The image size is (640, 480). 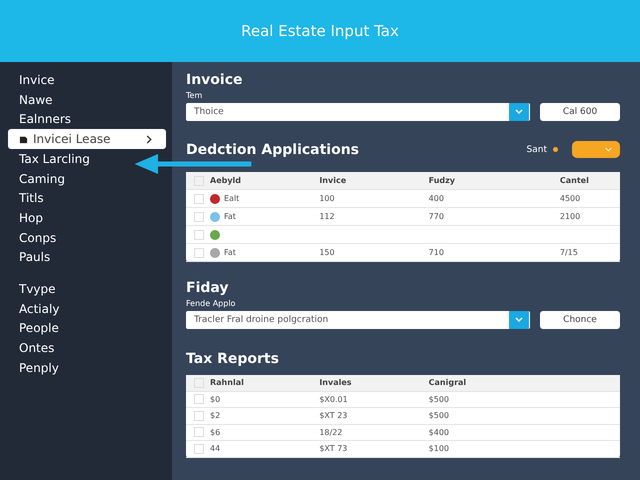 I want to click on table-cell-text: 4500, so click(x=571, y=198).